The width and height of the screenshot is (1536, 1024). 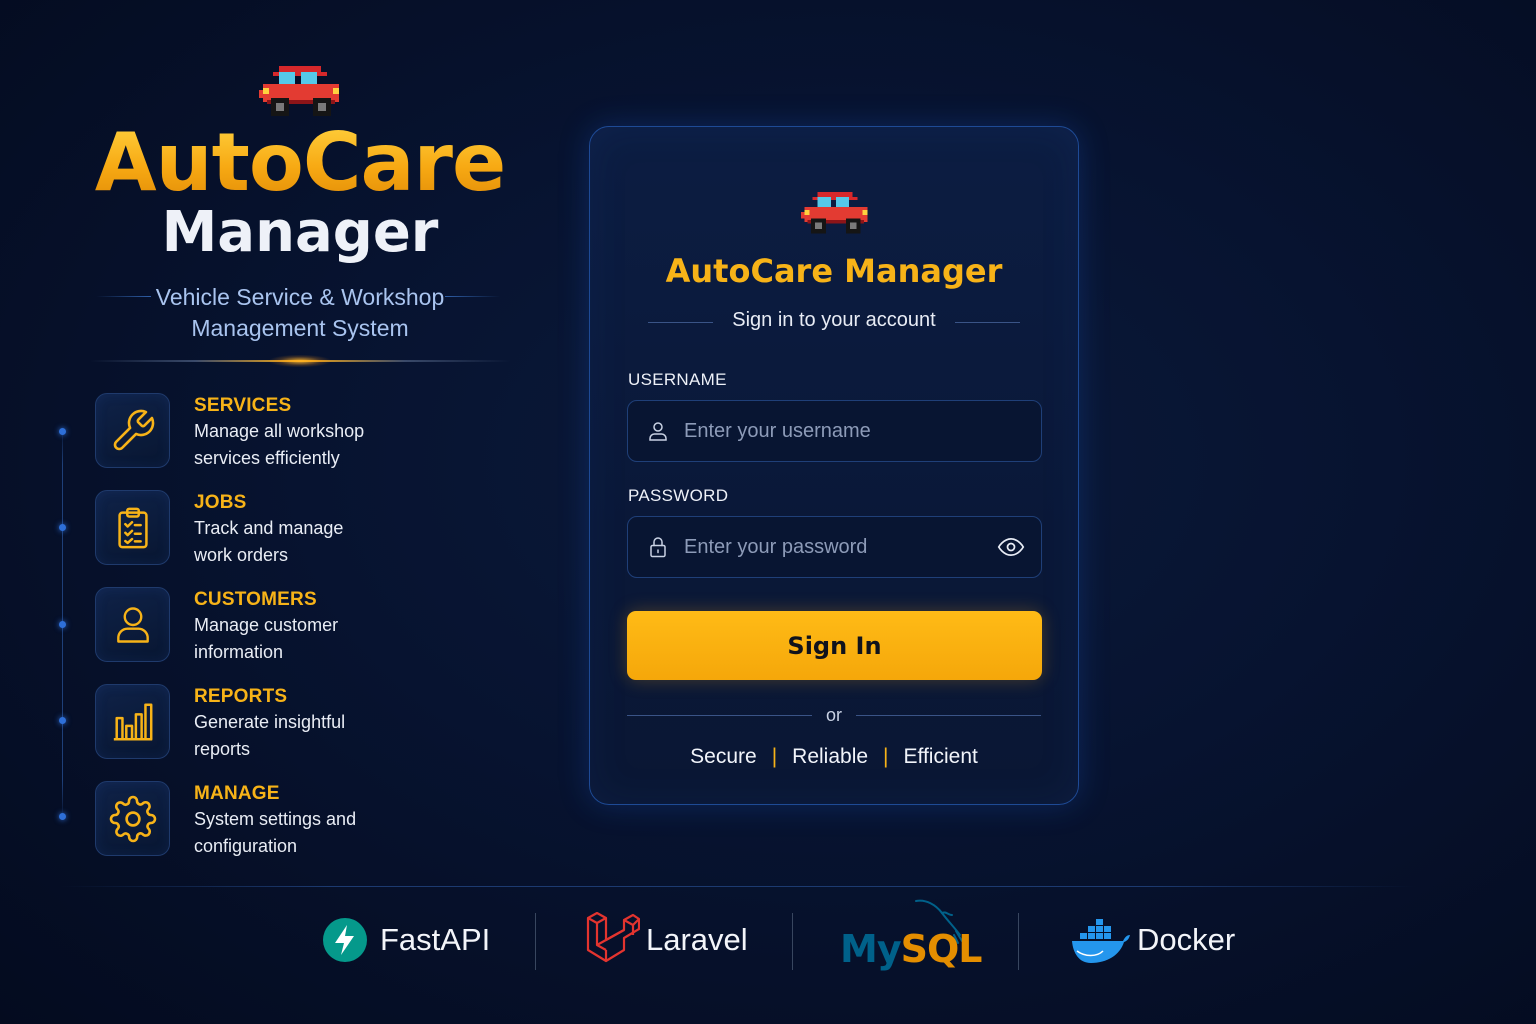 I want to click on username-input, so click(x=862, y=431).